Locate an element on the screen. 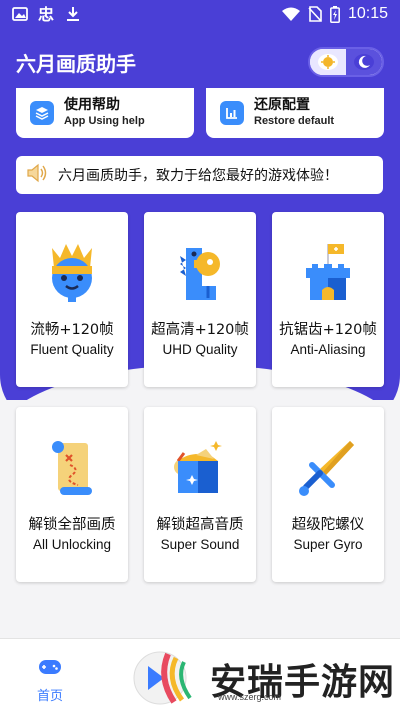  title-bar: 六月画质助手 is located at coordinates (200, 62).